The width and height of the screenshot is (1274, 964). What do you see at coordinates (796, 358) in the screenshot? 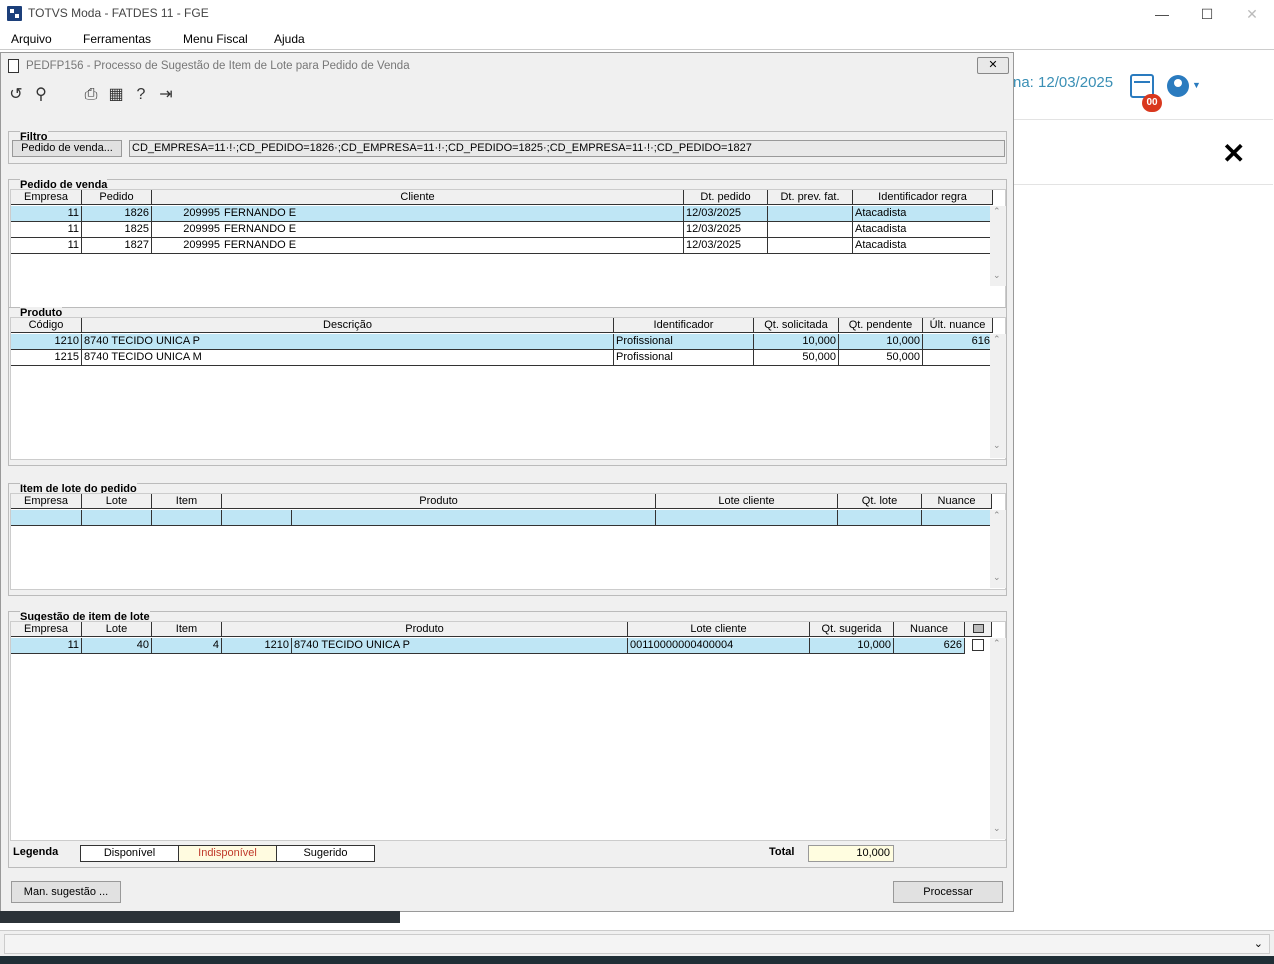
I see `table-cell: 50,000` at bounding box center [796, 358].